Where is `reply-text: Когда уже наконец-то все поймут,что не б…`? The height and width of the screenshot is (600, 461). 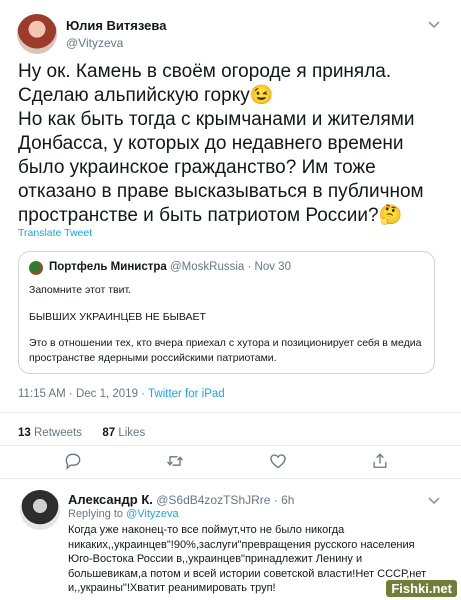
reply-text: Когда уже наконец-то все поймут,что не б… is located at coordinates (247, 559).